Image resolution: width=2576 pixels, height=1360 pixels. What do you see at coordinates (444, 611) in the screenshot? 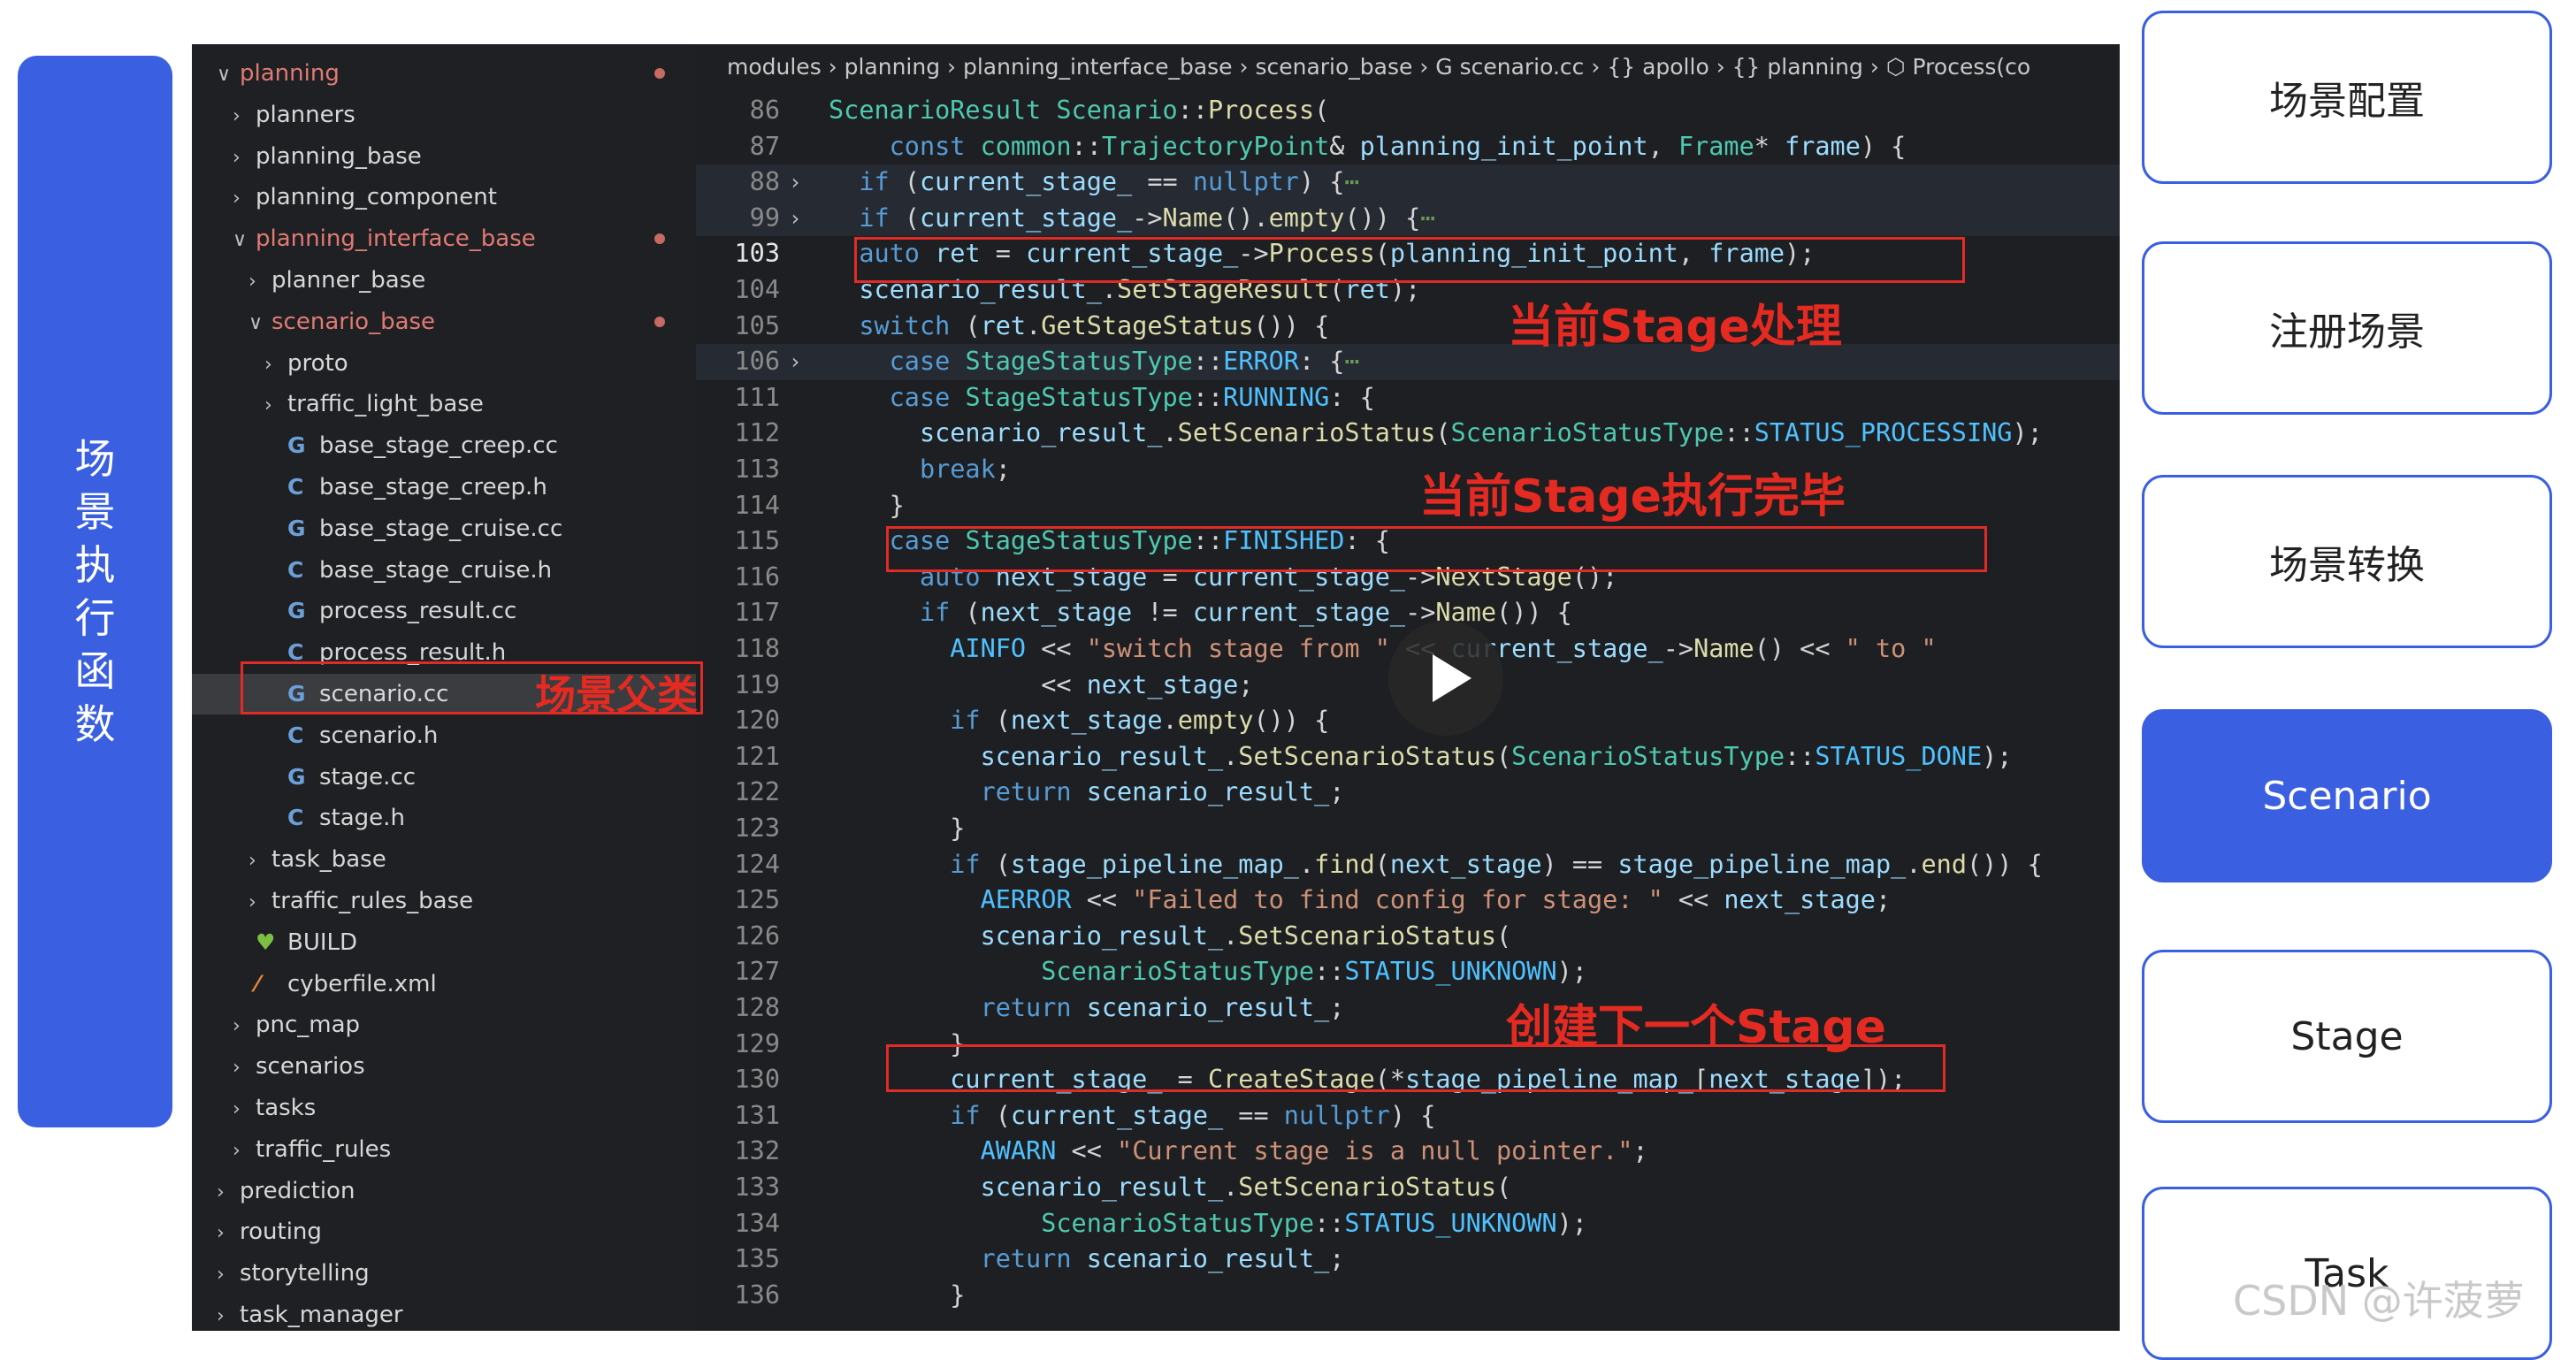
I see `explorer-item: Gprocess_result.cc` at bounding box center [444, 611].